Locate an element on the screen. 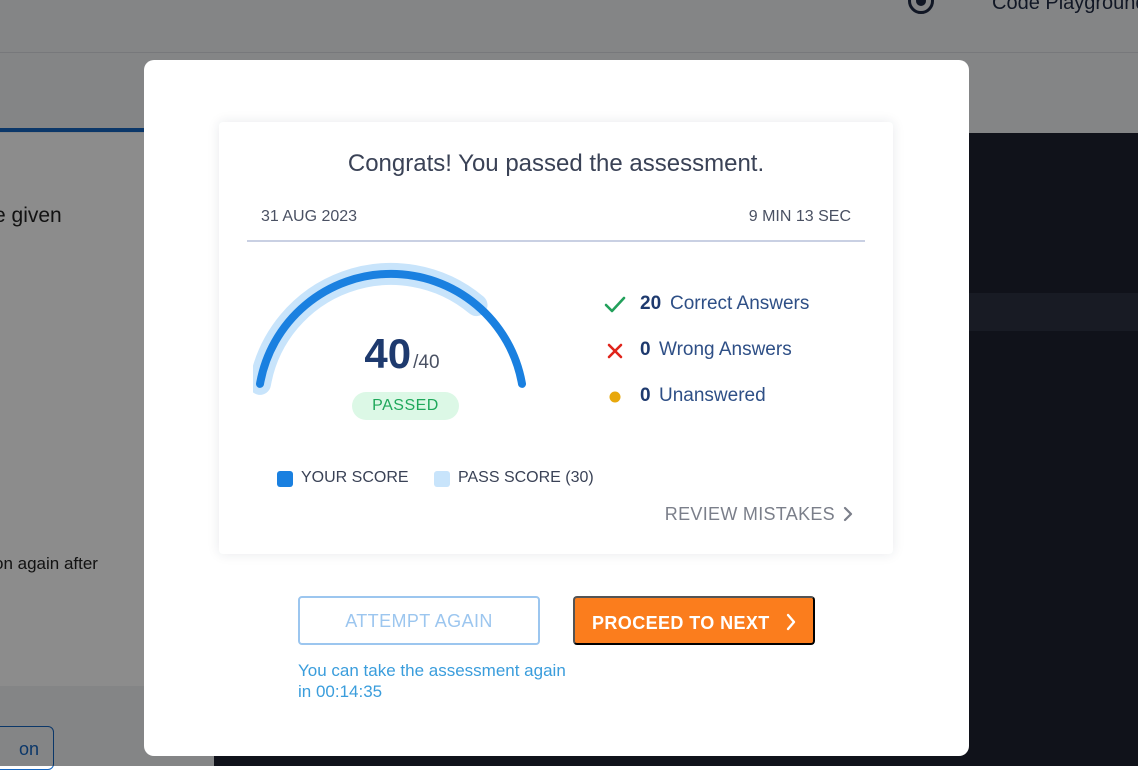 The image size is (1138, 770). stat-unanswered: 0 Unanswered is located at coordinates (733, 397).